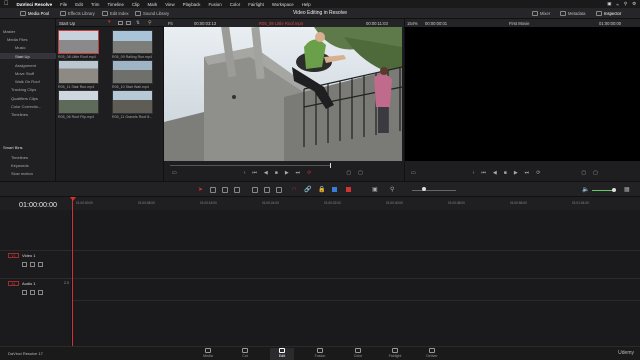 Image resolution: width=640 pixels, height=360 pixels. What do you see at coordinates (200, 189) in the screenshot?
I see `selection-tool-icon: ➤` at bounding box center [200, 189].